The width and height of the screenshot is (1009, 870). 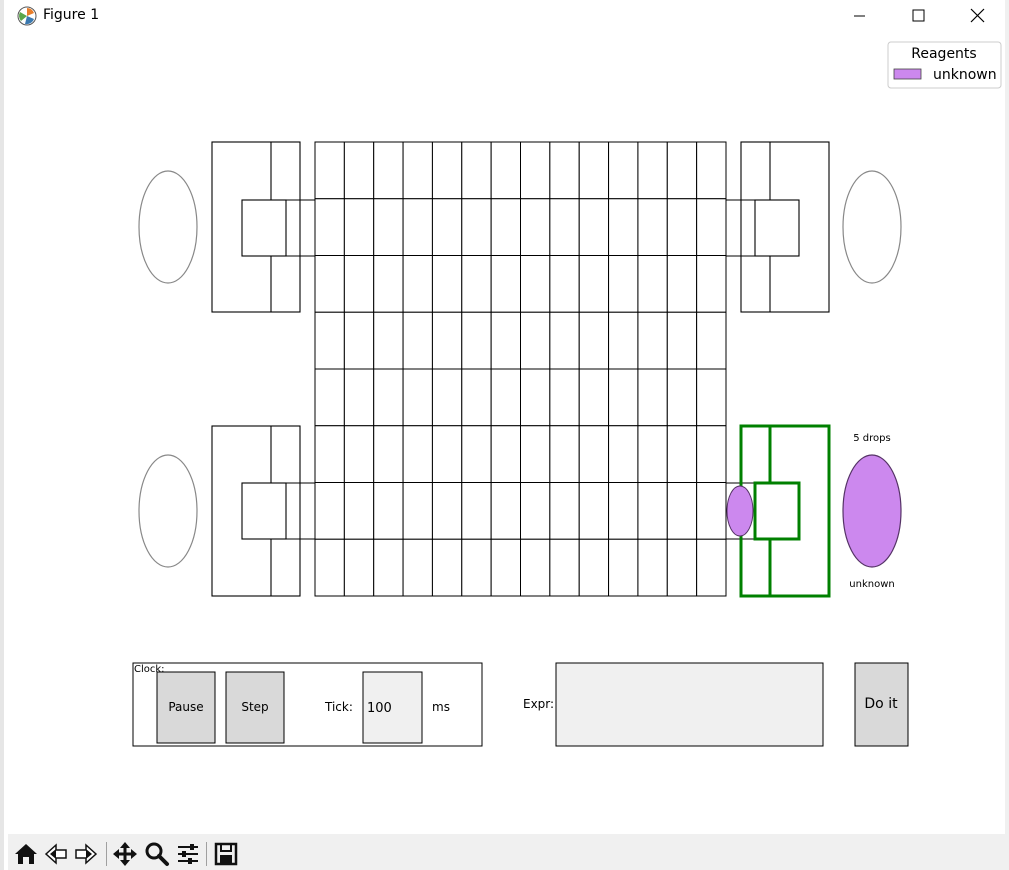 I want to click on selected-port, so click(x=785, y=511).